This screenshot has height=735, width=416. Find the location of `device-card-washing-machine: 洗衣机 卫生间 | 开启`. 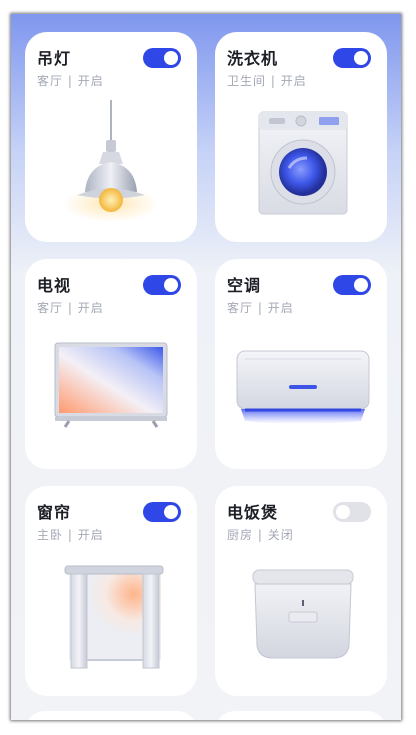

device-card-washing-machine: 洗衣机 卫生间 | 开启 is located at coordinates (301, 137).